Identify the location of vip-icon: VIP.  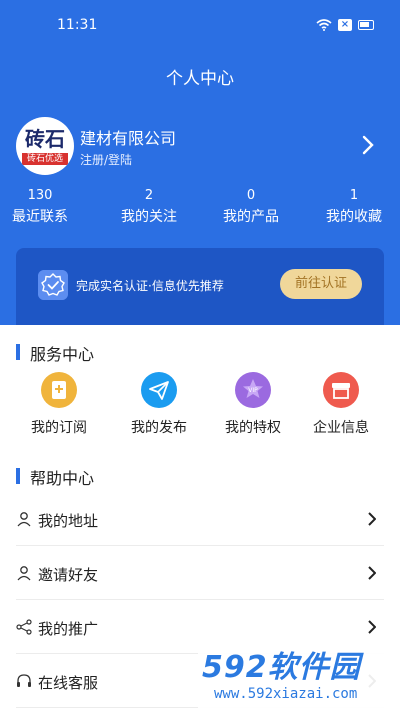
(253, 390).